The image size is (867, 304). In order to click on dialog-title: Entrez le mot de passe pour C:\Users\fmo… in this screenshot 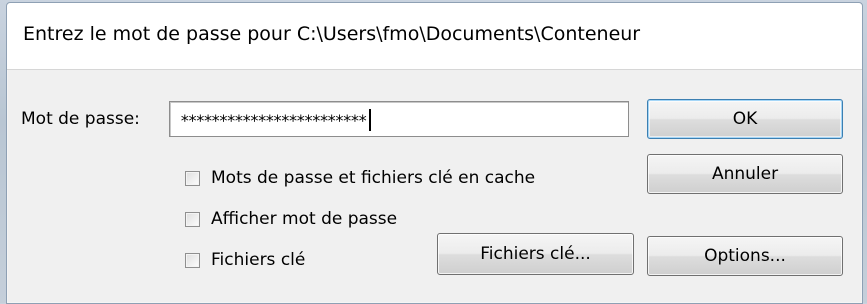, I will do `click(332, 34)`.